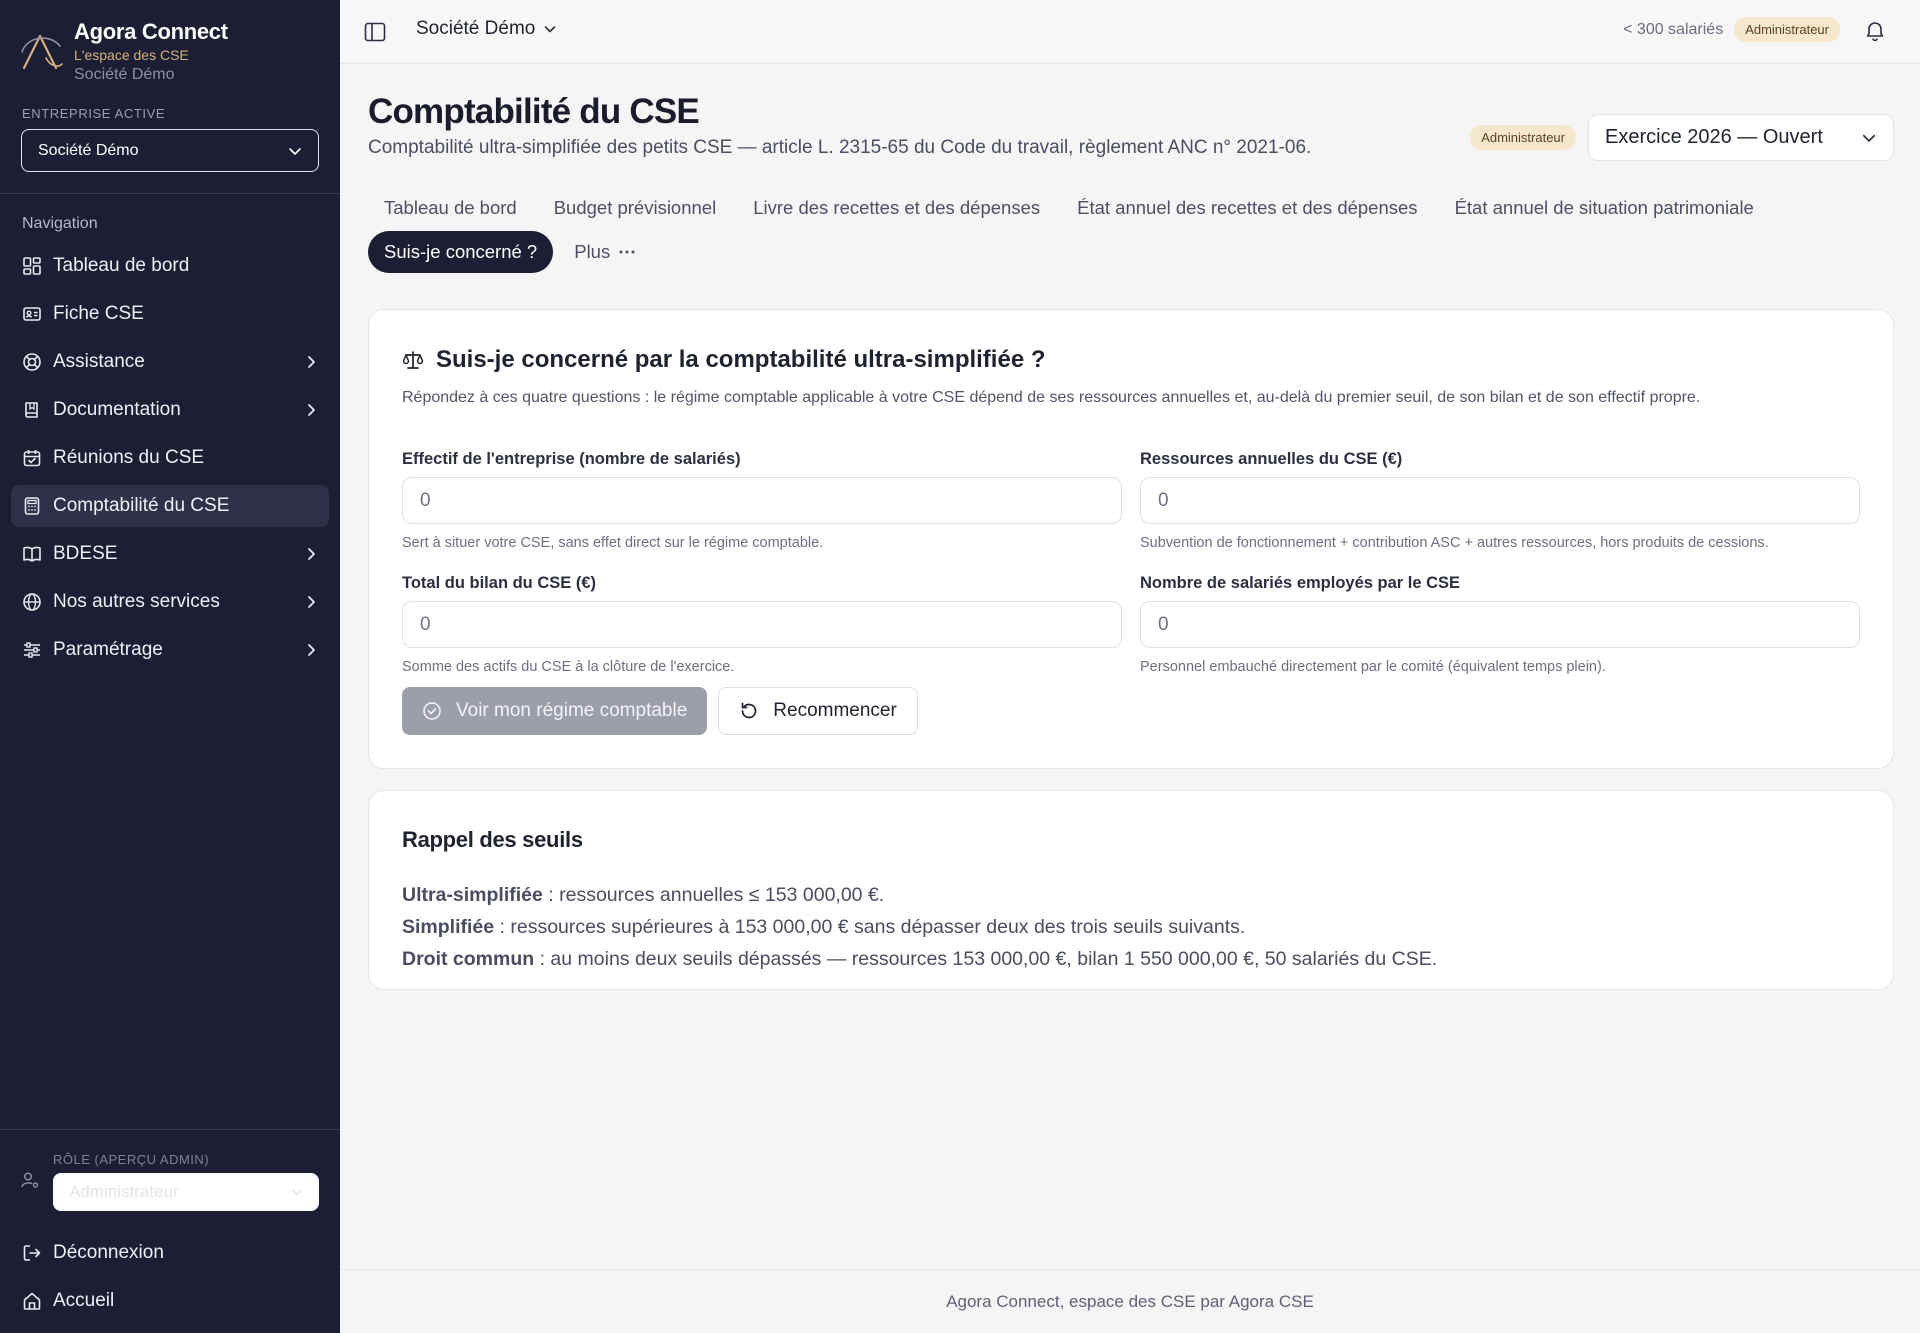 Image resolution: width=1920 pixels, height=1333 pixels. What do you see at coordinates (749, 711) in the screenshot?
I see `rotate-ccw-icon` at bounding box center [749, 711].